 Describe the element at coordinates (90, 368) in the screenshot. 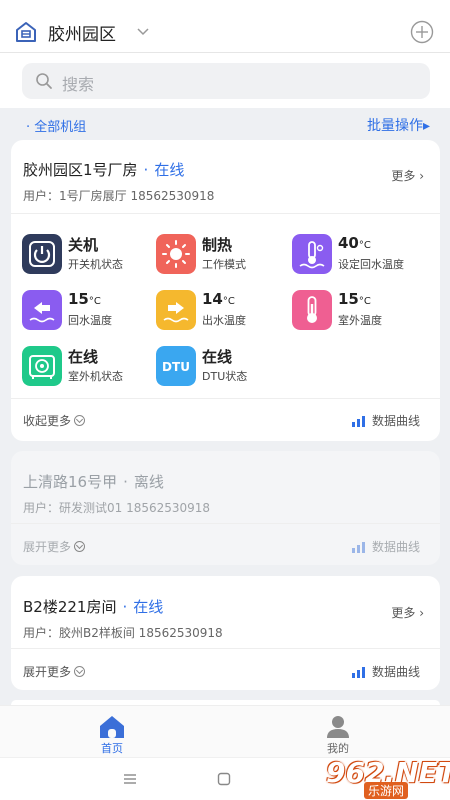

I see `metric-outdoor-unit: 在线 室外机状态` at that location.